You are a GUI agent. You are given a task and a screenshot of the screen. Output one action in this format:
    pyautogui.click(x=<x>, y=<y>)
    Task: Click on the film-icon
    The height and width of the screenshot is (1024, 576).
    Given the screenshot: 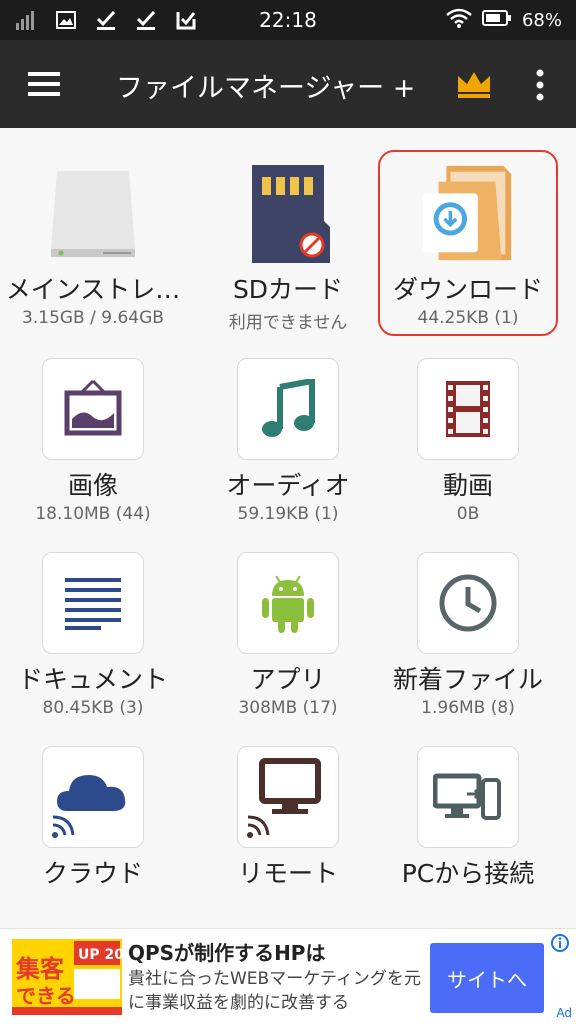 What is the action you would take?
    pyautogui.click(x=468, y=409)
    